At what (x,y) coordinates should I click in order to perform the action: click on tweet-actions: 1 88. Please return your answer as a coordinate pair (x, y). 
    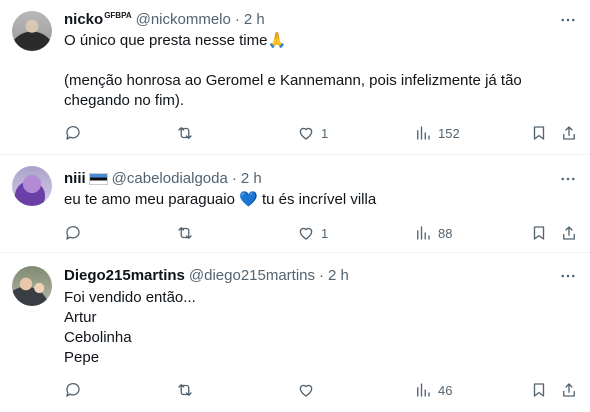
    Looking at the image, I should click on (319, 234).